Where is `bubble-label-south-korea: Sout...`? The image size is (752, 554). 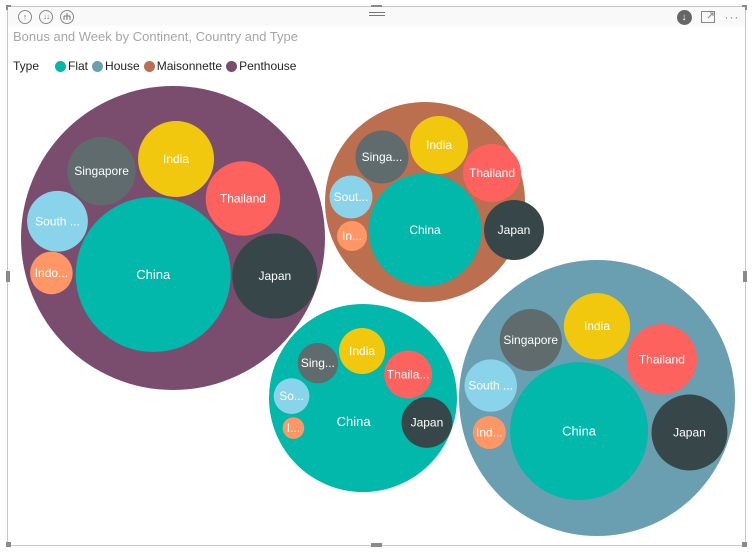 bubble-label-south-korea: Sout... is located at coordinates (351, 197).